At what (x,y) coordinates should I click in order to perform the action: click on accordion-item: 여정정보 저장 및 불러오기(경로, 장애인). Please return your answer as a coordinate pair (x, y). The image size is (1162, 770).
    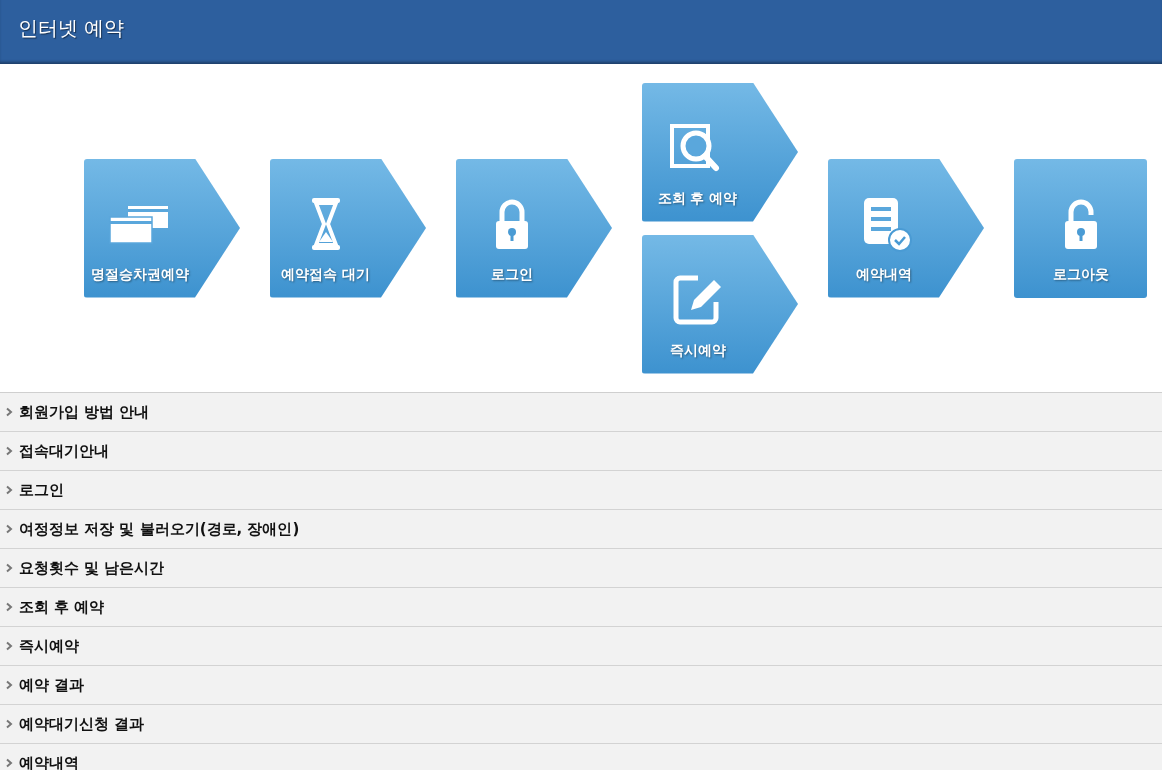
    Looking at the image, I should click on (581, 529).